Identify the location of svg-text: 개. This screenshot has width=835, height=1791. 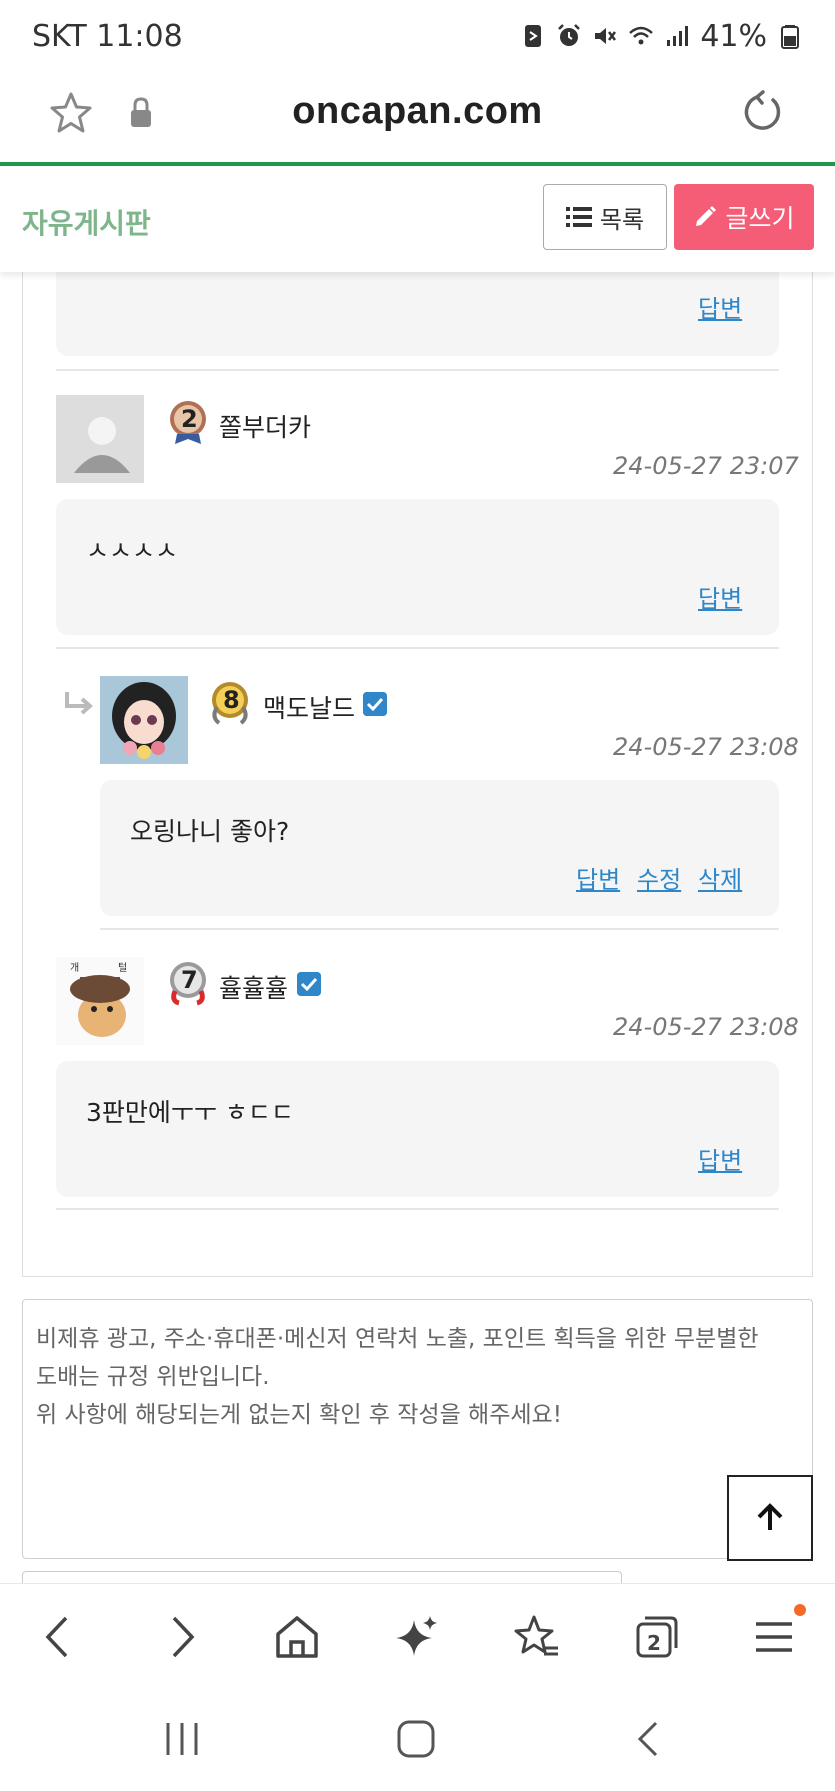
(74, 968).